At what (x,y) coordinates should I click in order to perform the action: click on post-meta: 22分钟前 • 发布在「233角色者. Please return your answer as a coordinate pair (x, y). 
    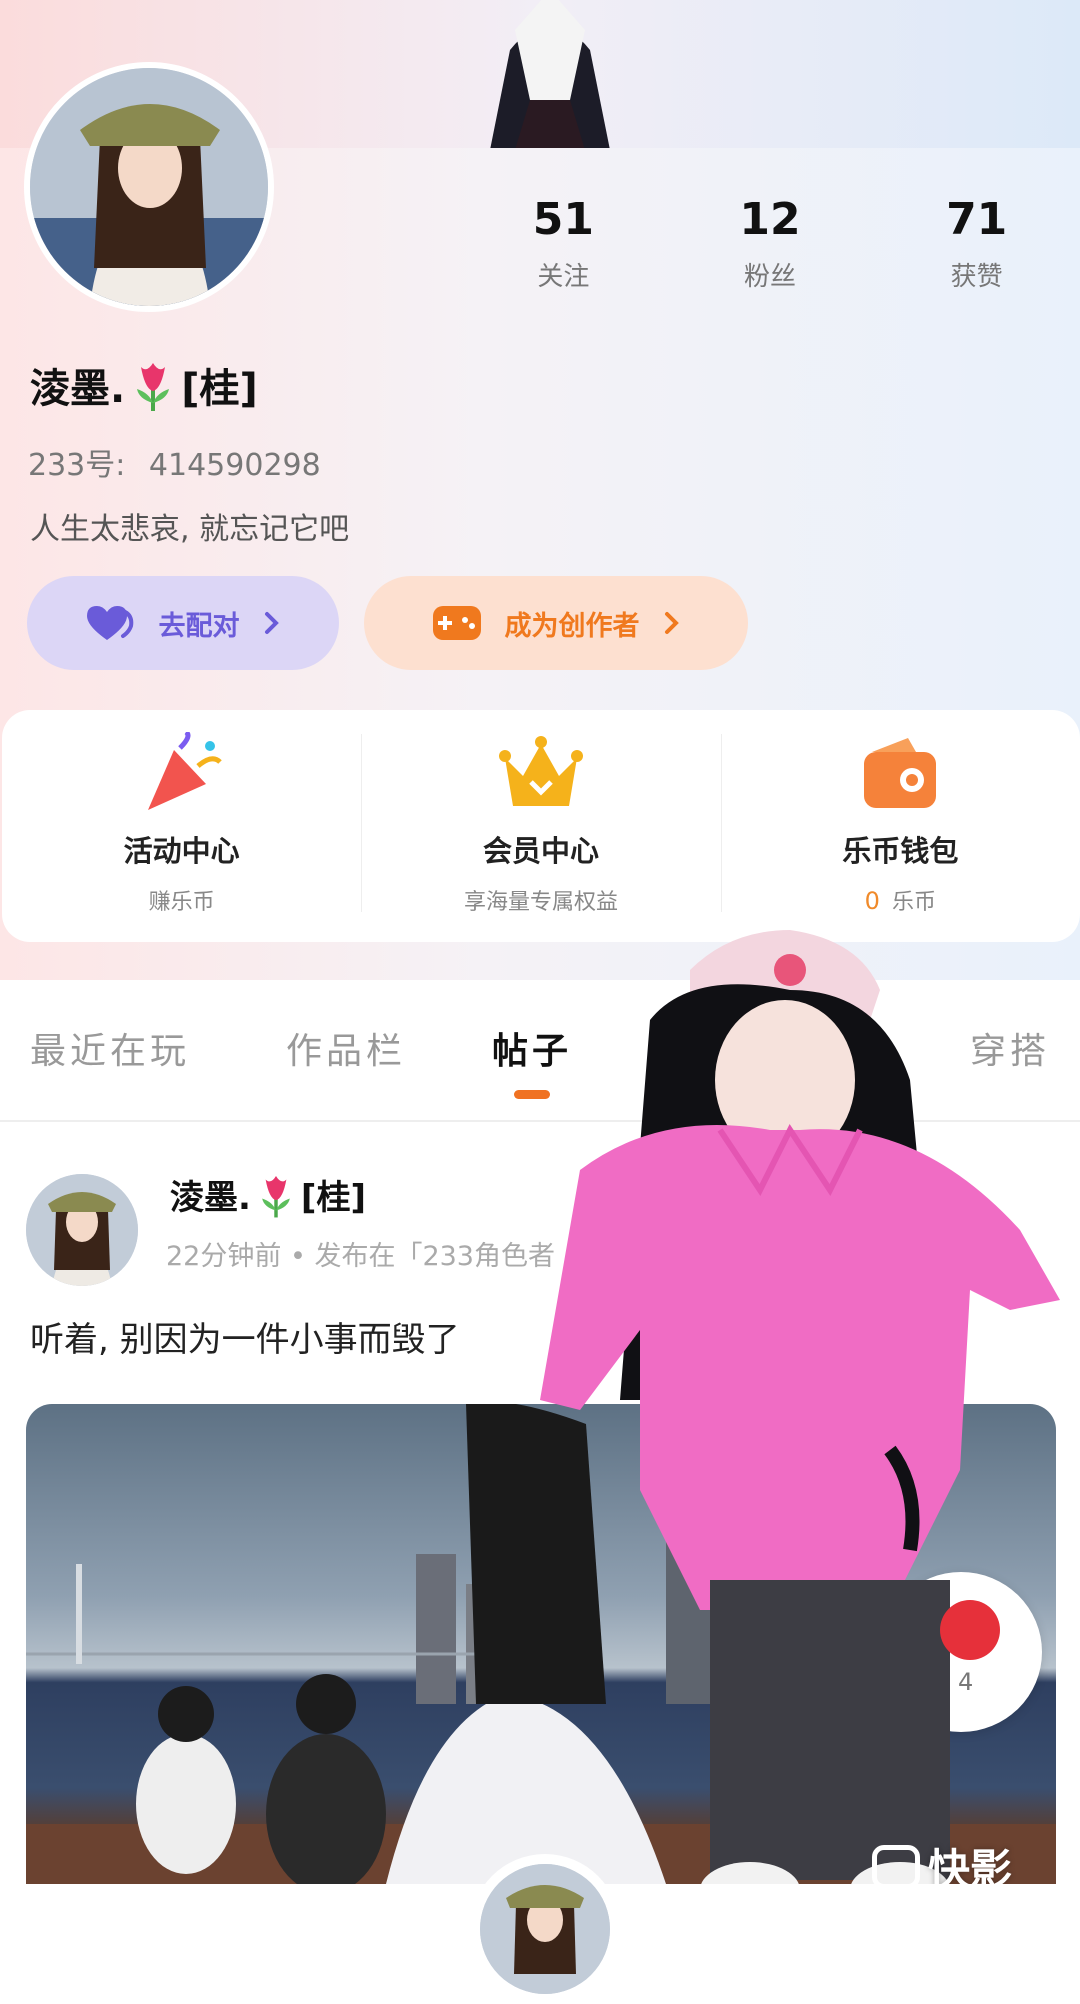
    Looking at the image, I should click on (360, 1256).